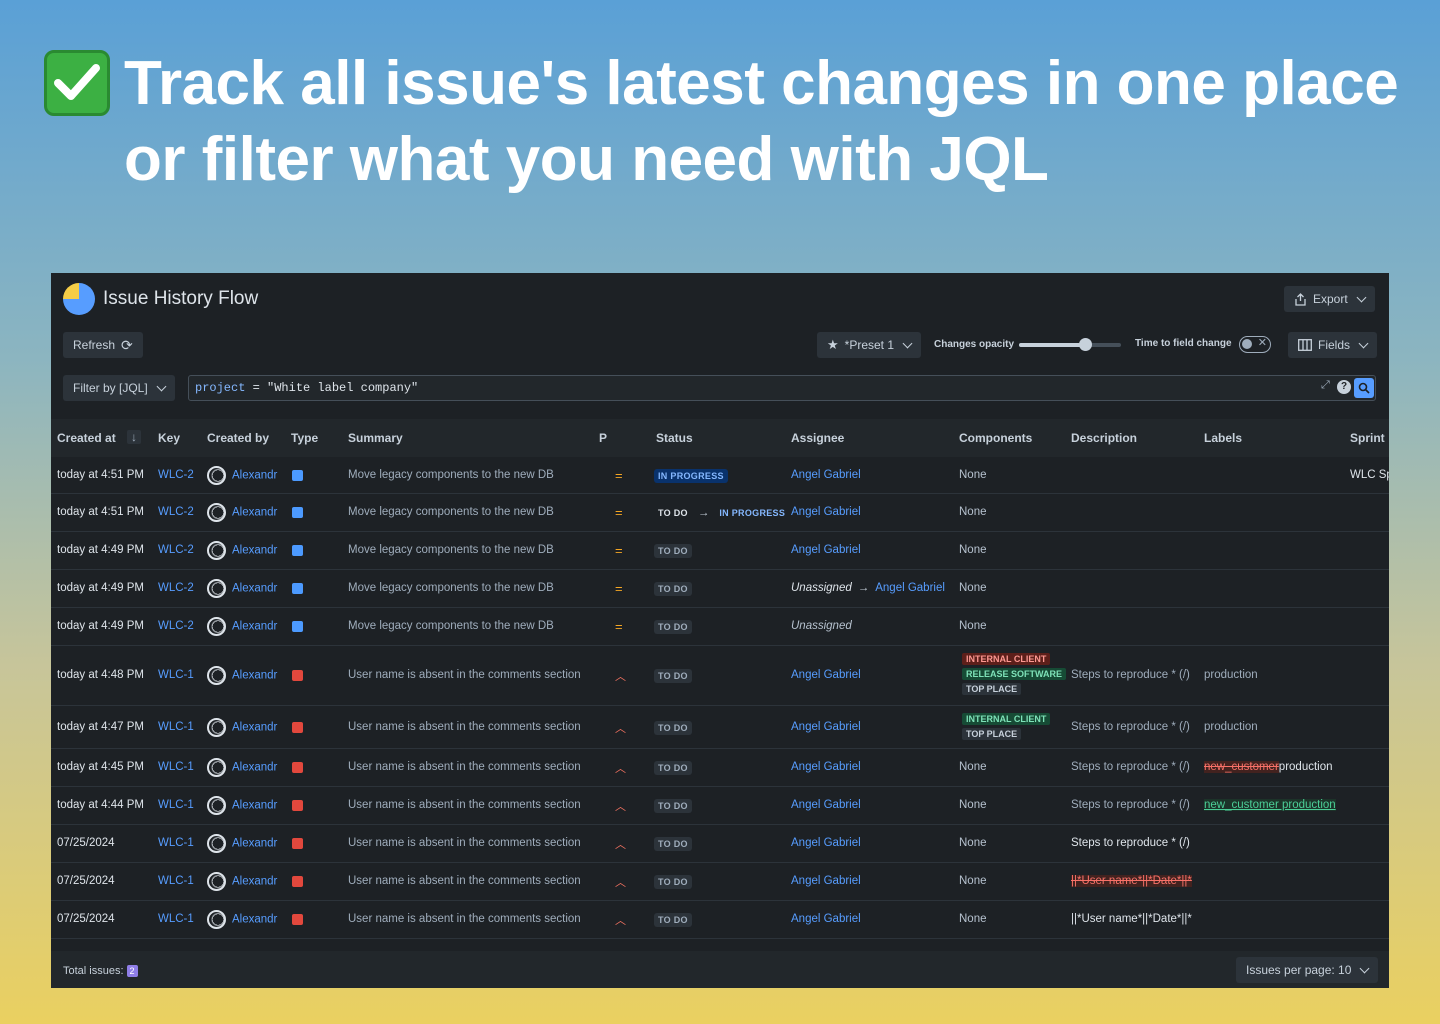 This screenshot has width=1440, height=1024. What do you see at coordinates (119, 388) in the screenshot?
I see `jql-filter-dropdown: Filter by [JQL]` at bounding box center [119, 388].